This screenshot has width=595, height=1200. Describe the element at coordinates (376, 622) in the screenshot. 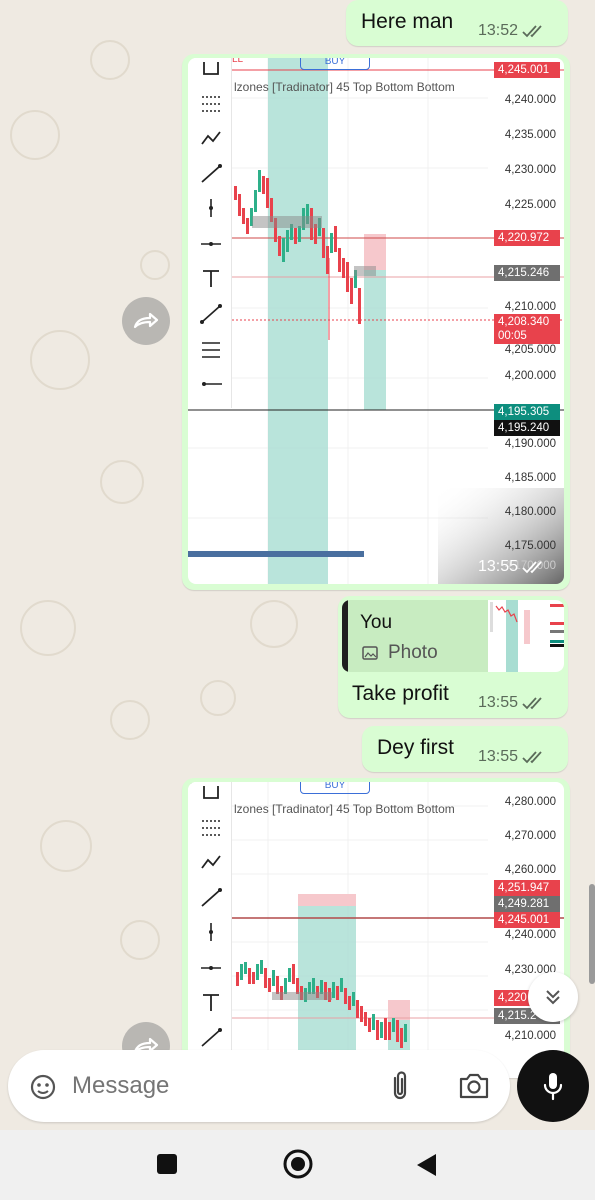

I see `quote-author: You` at that location.